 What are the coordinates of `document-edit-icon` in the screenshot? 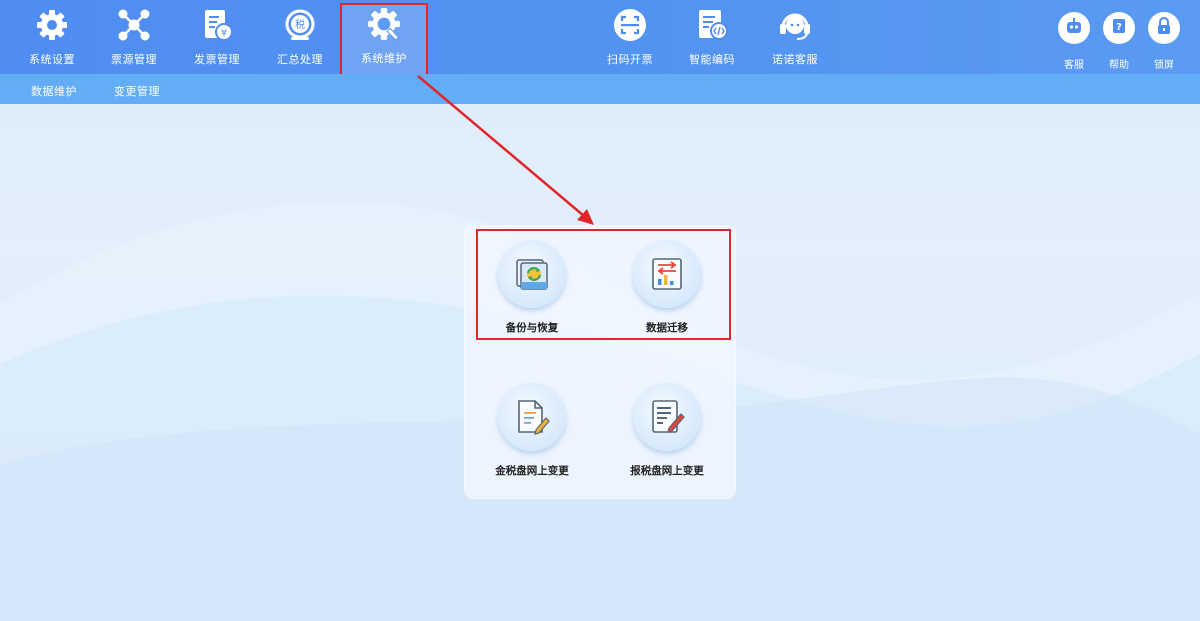 It's located at (532, 417).